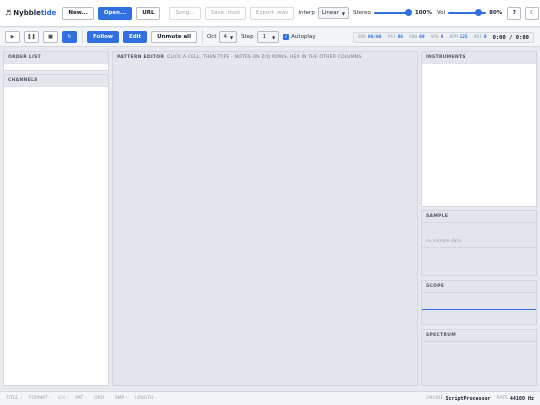 The image size is (540, 405). Describe the element at coordinates (211, 37) in the screenshot. I see `octave-label: Oct` at that location.